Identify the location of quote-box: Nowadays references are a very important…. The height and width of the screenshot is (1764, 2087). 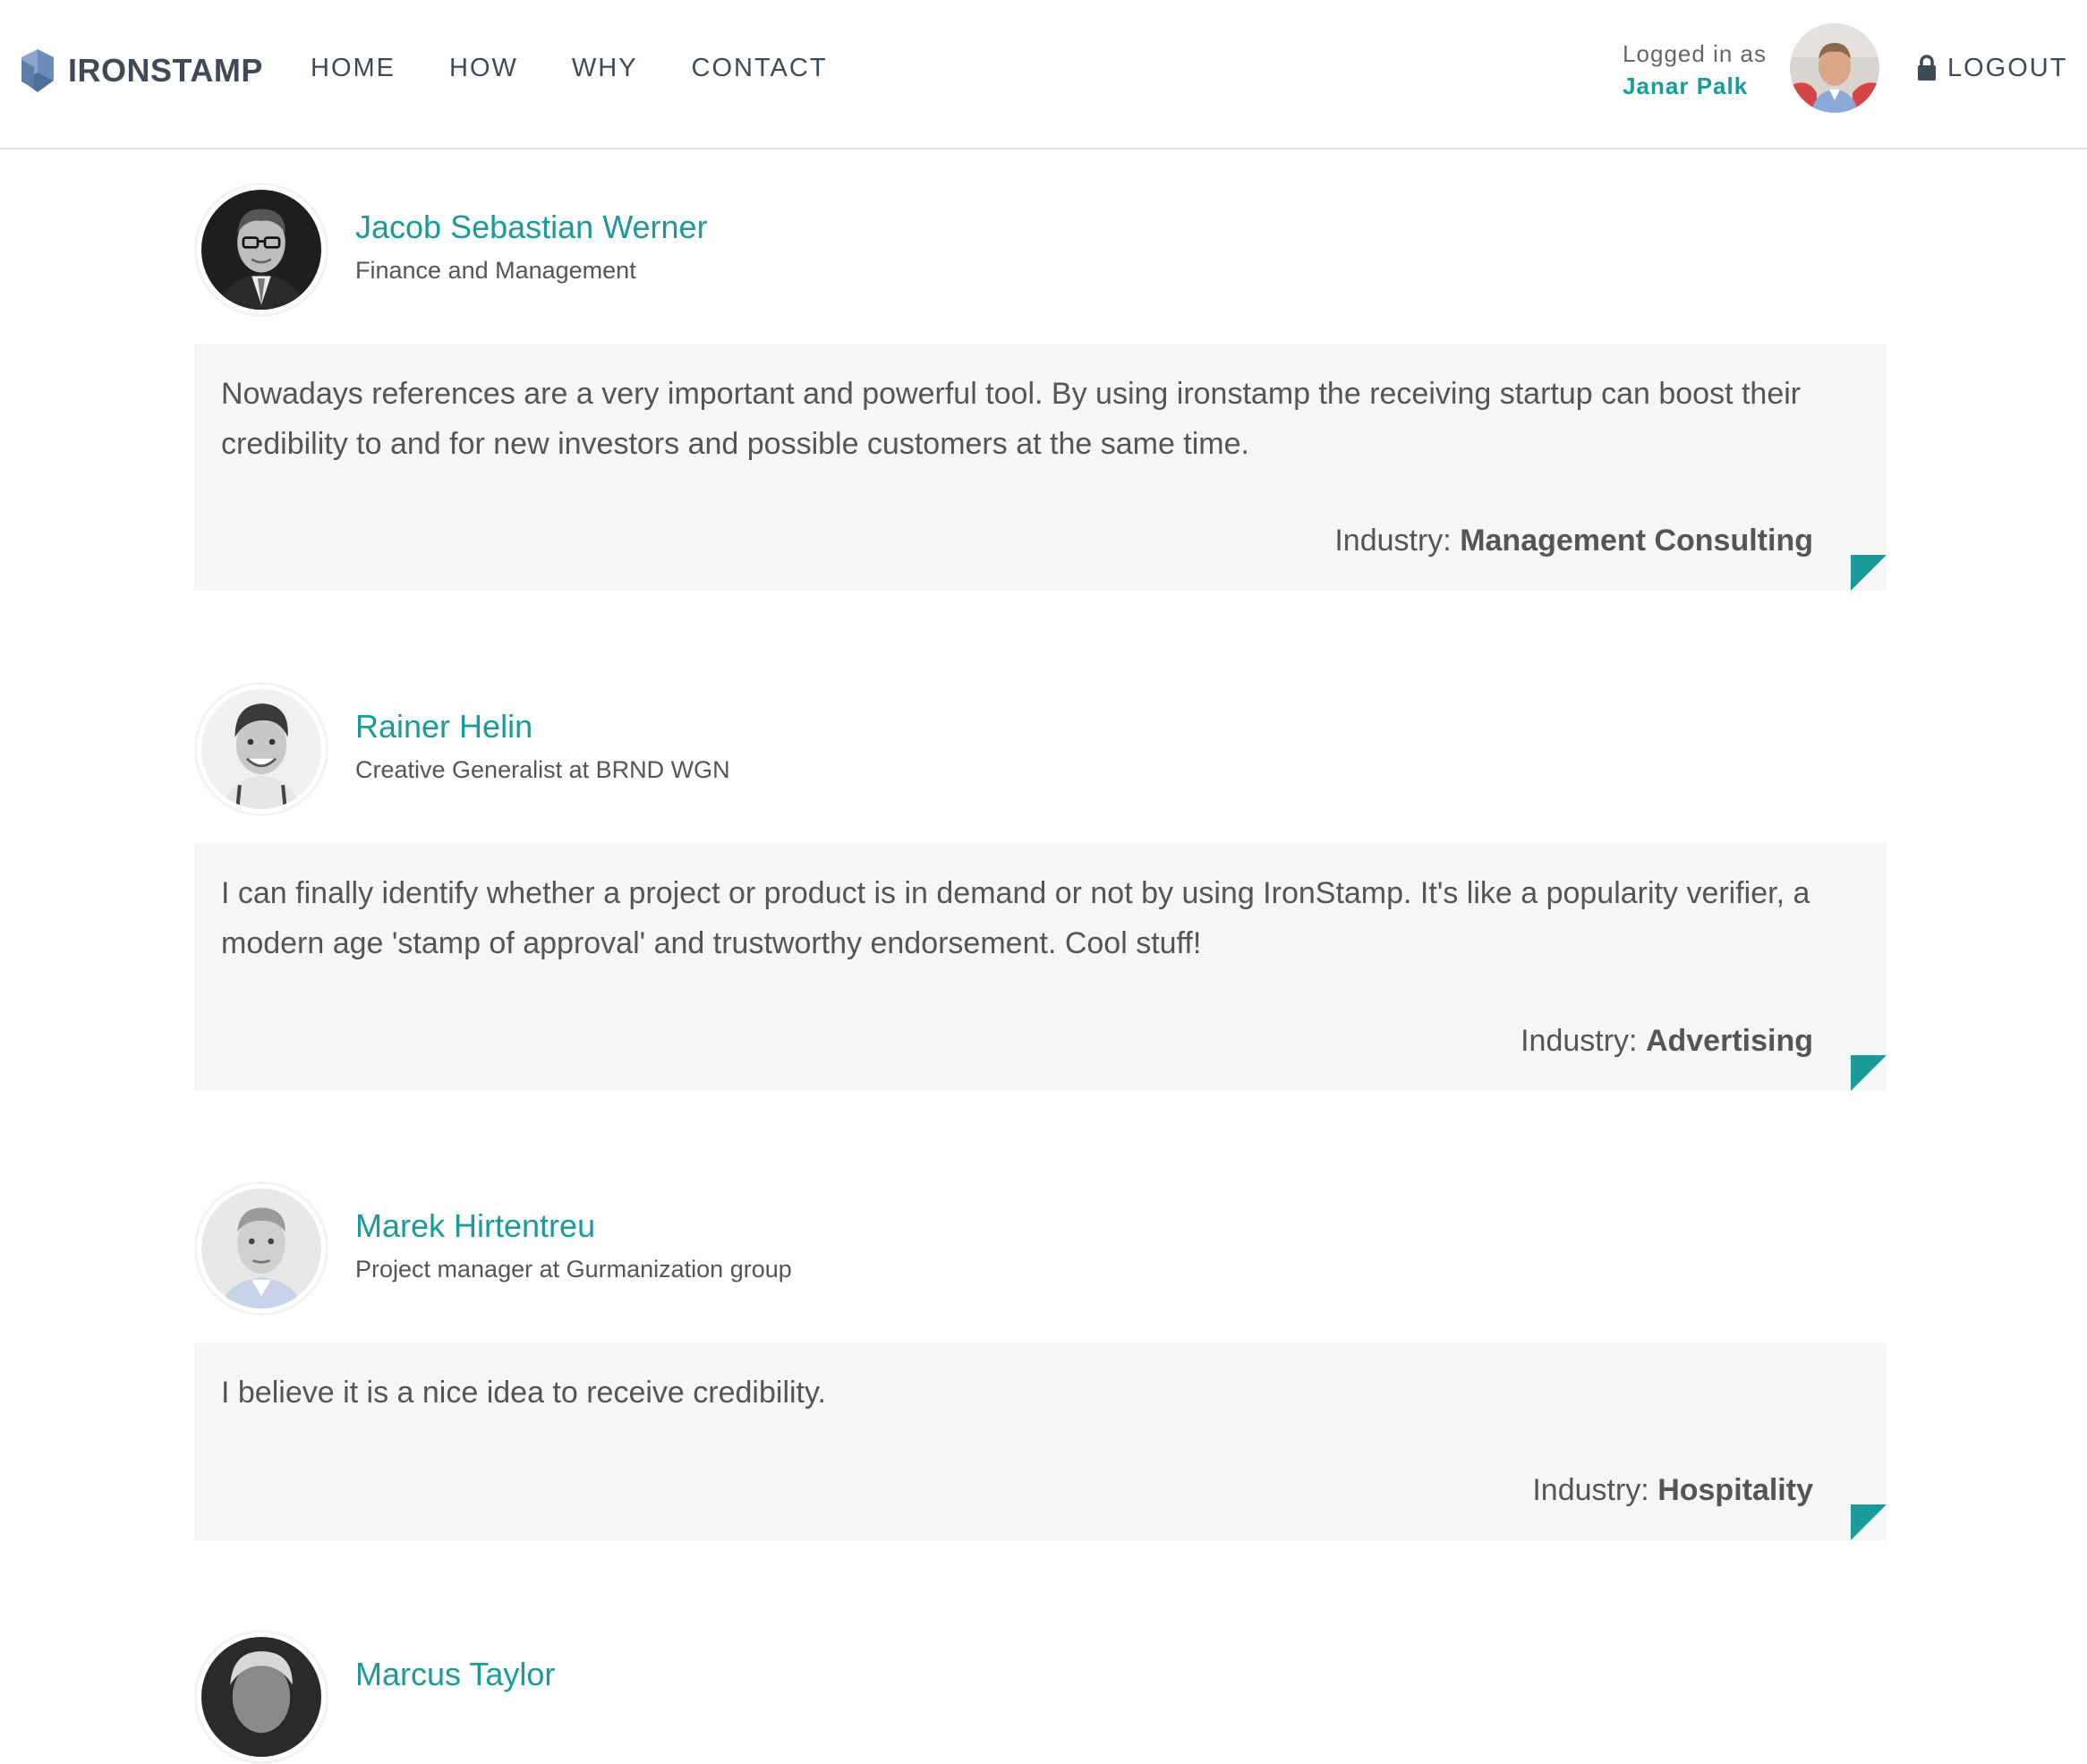
(1040, 467).